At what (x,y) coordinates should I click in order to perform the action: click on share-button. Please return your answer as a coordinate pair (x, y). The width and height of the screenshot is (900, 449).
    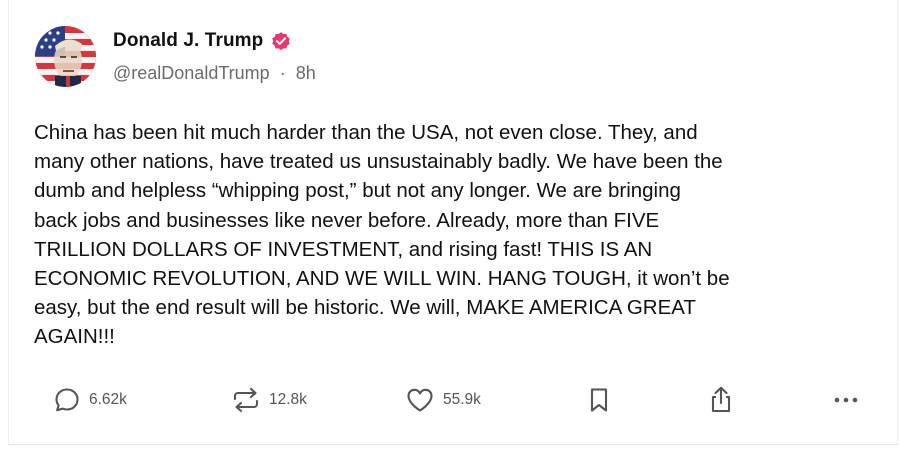
    Looking at the image, I should click on (721, 400).